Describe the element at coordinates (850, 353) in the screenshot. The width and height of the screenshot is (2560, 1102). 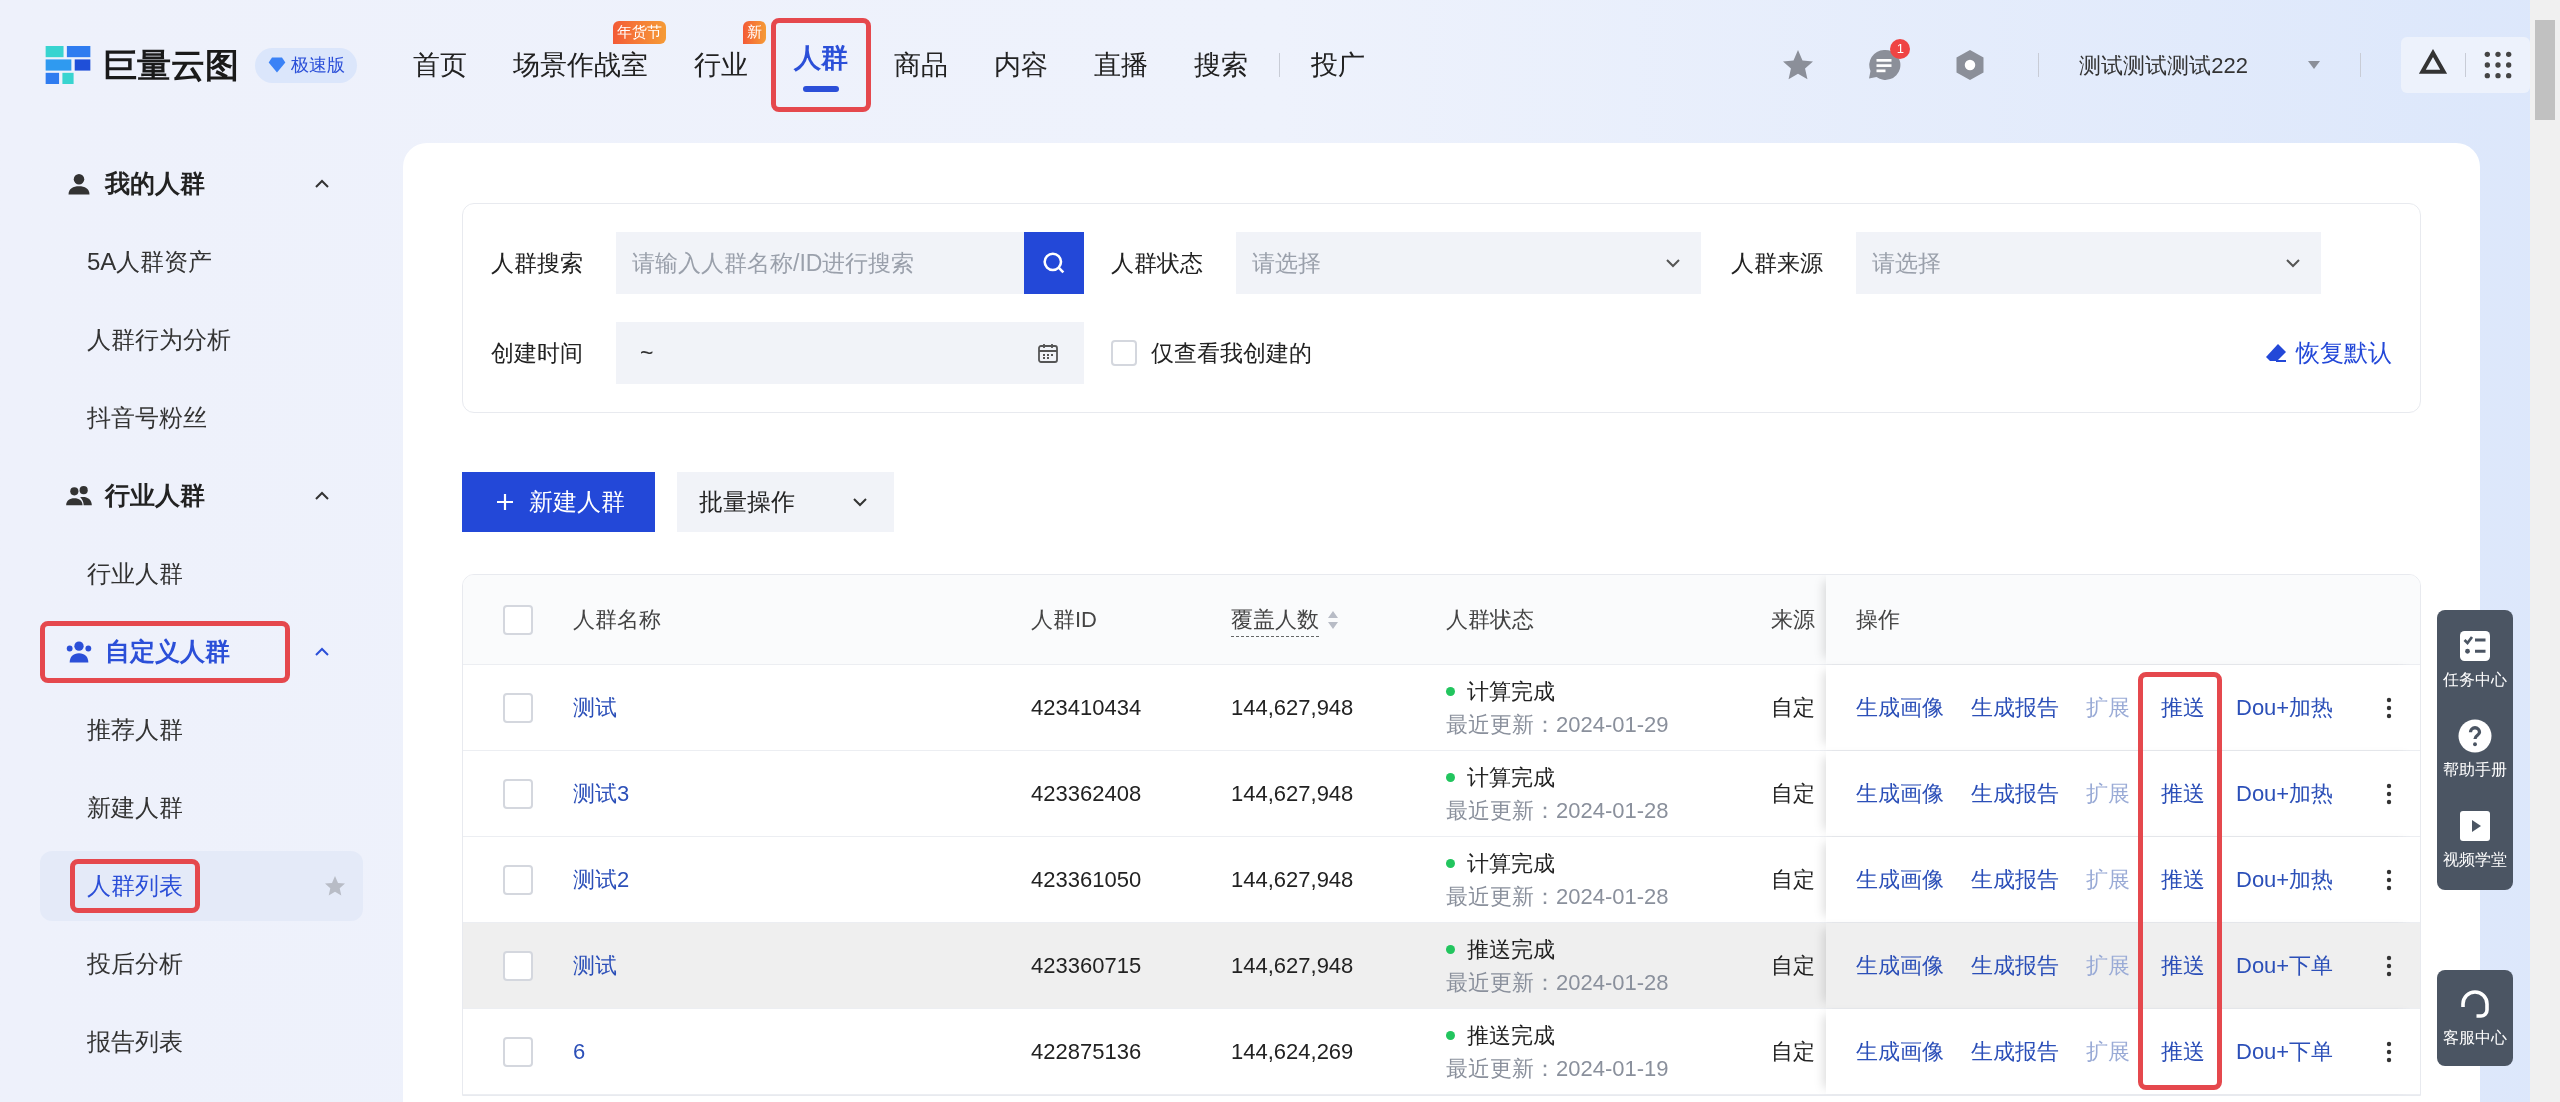
I see `date-range-field: ~` at that location.